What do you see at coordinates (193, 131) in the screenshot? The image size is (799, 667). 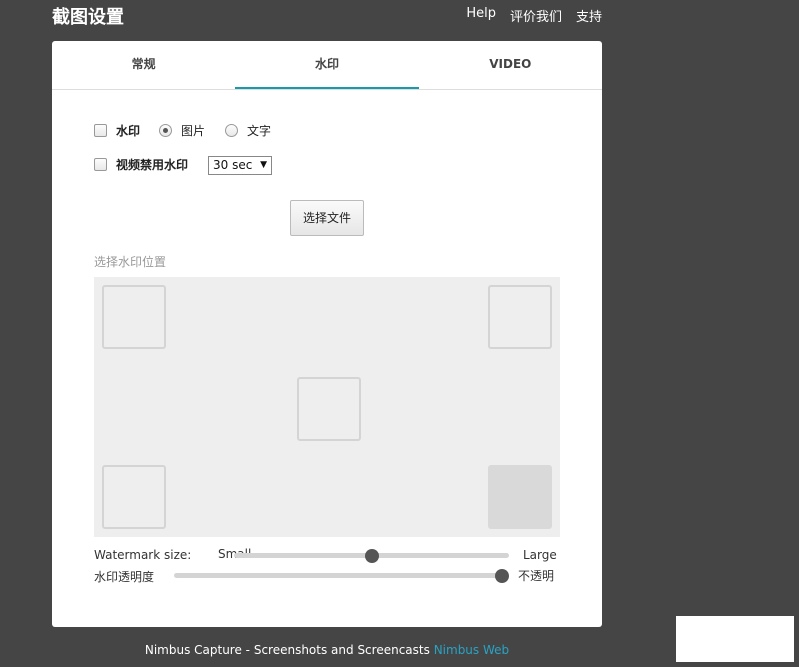 I see `image-radio-label: 图片` at bounding box center [193, 131].